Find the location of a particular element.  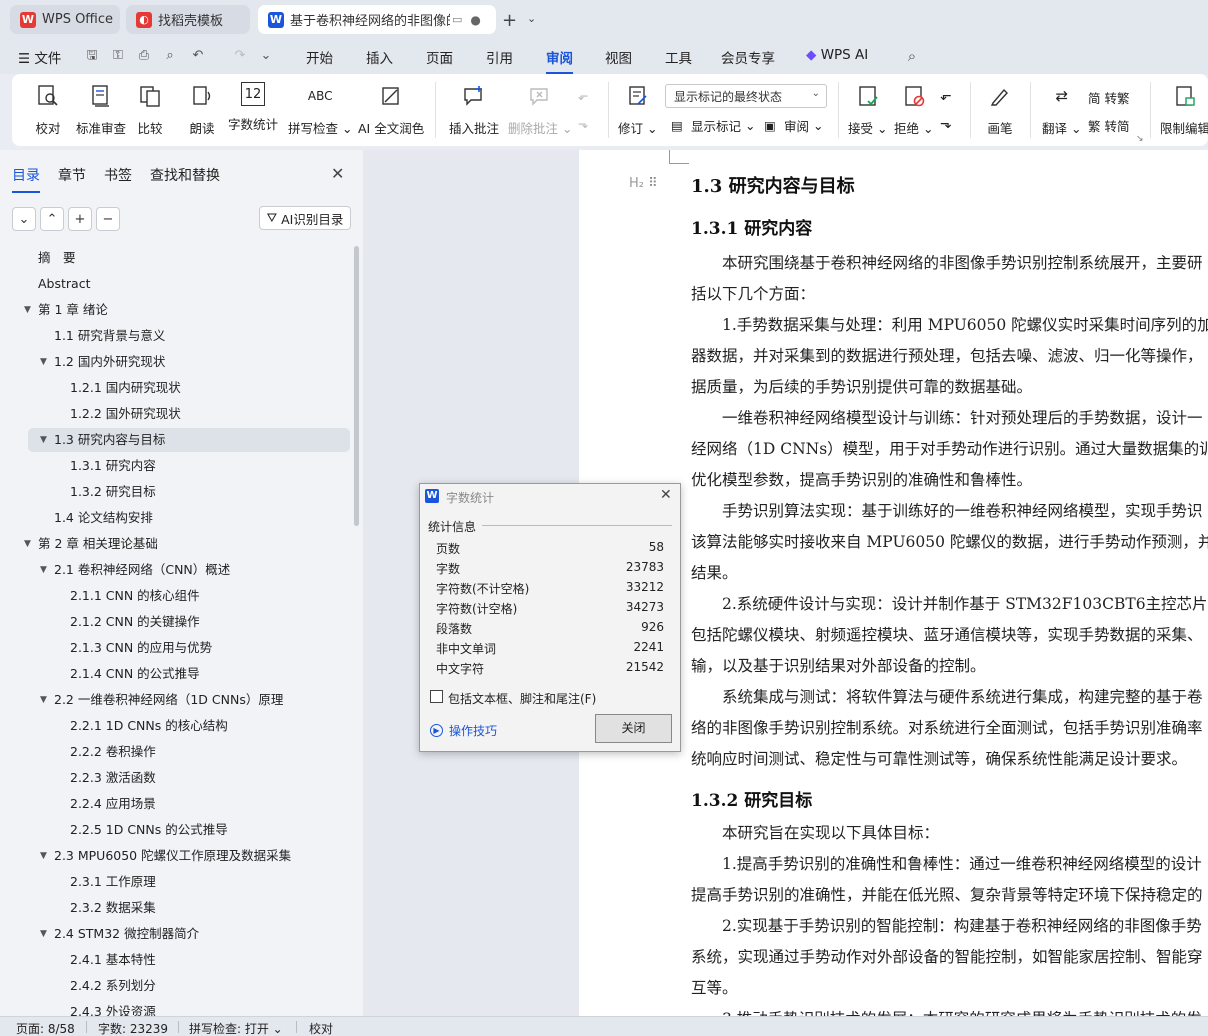

drag-handle-icon: ⠿ is located at coordinates (653, 183).